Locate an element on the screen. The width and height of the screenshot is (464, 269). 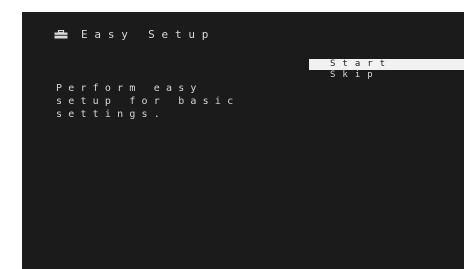
header: Easy Setup is located at coordinates (134, 34).